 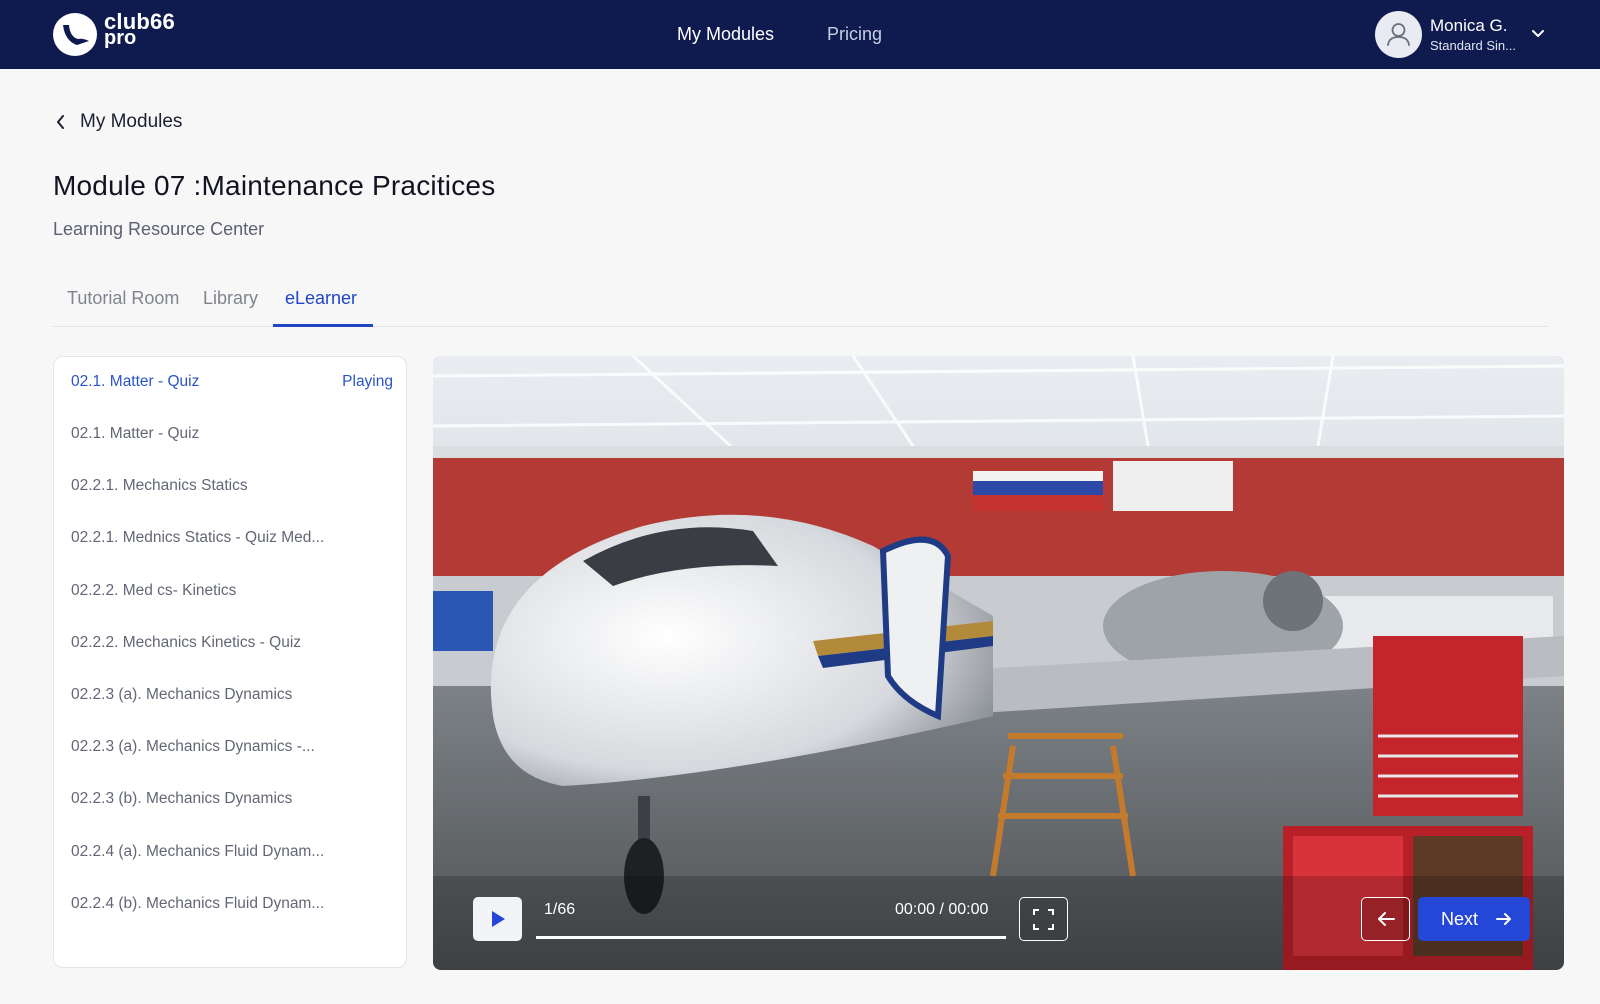 I want to click on page-subtitle: Learning Resource Center, so click(x=159, y=229).